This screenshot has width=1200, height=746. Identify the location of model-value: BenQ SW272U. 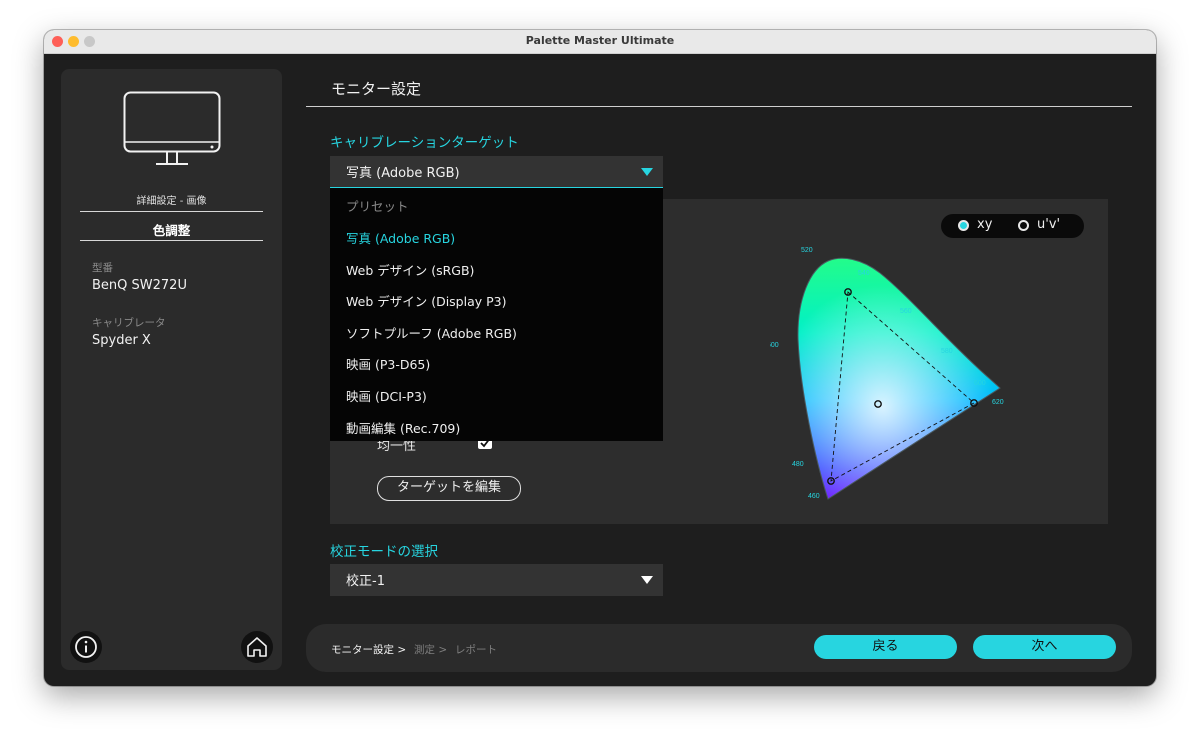
(139, 285).